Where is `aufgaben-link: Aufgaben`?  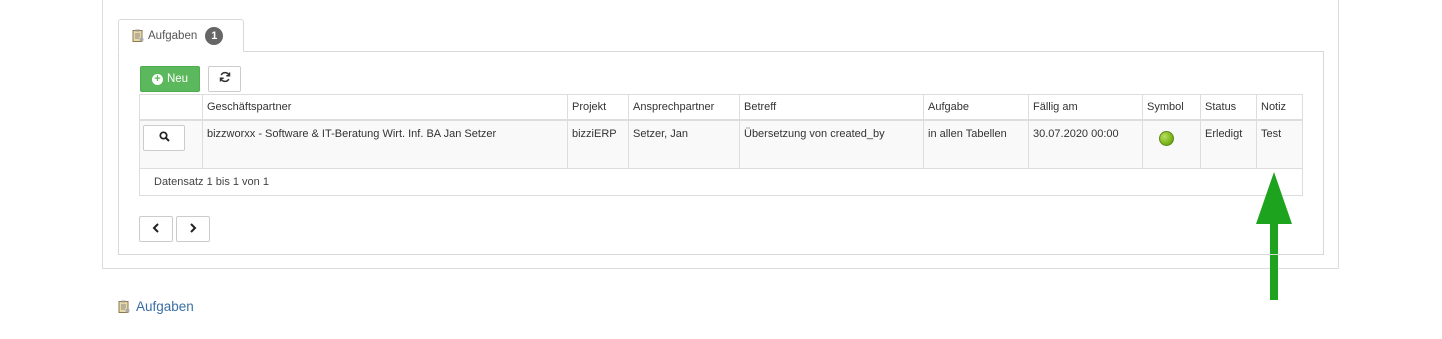
aufgaben-link: Aufgaben is located at coordinates (156, 306).